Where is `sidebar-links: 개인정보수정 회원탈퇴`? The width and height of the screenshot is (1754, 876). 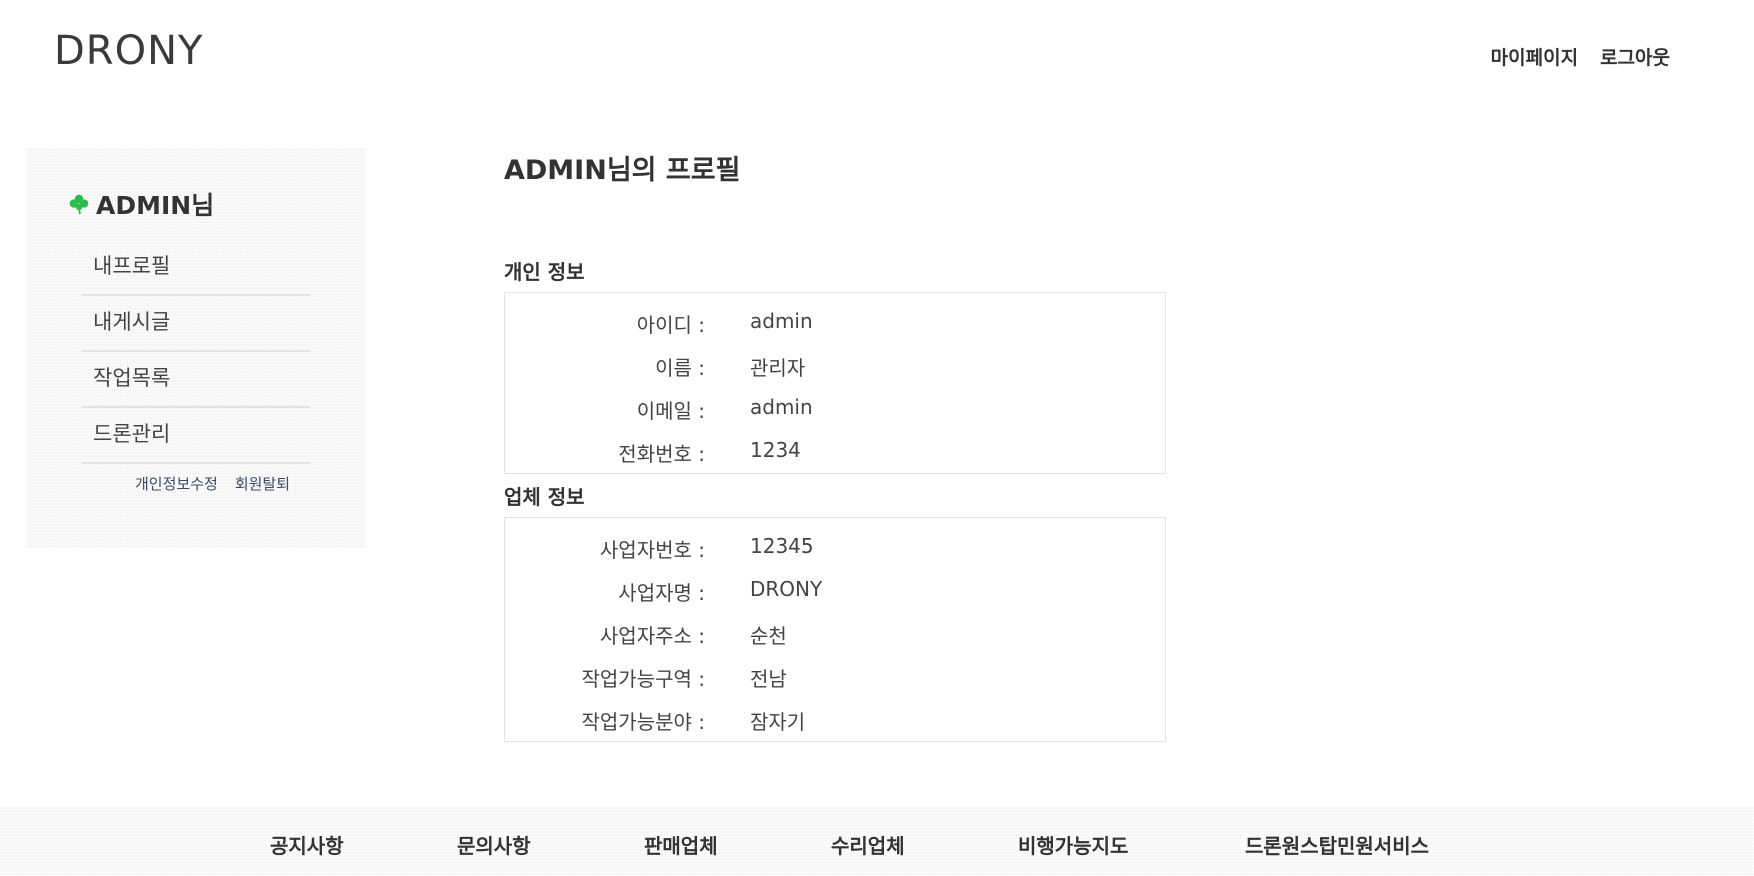 sidebar-links: 개인정보수정 회원탈퇴 is located at coordinates (212, 483).